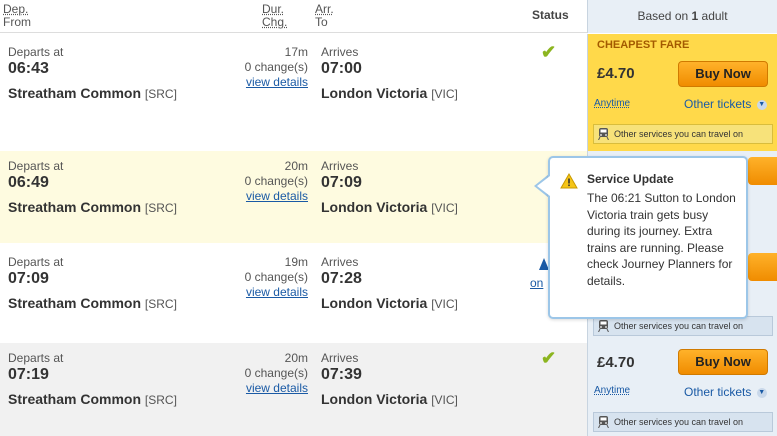 The width and height of the screenshot is (777, 436). I want to click on chg-abbr: Chg., so click(275, 22).